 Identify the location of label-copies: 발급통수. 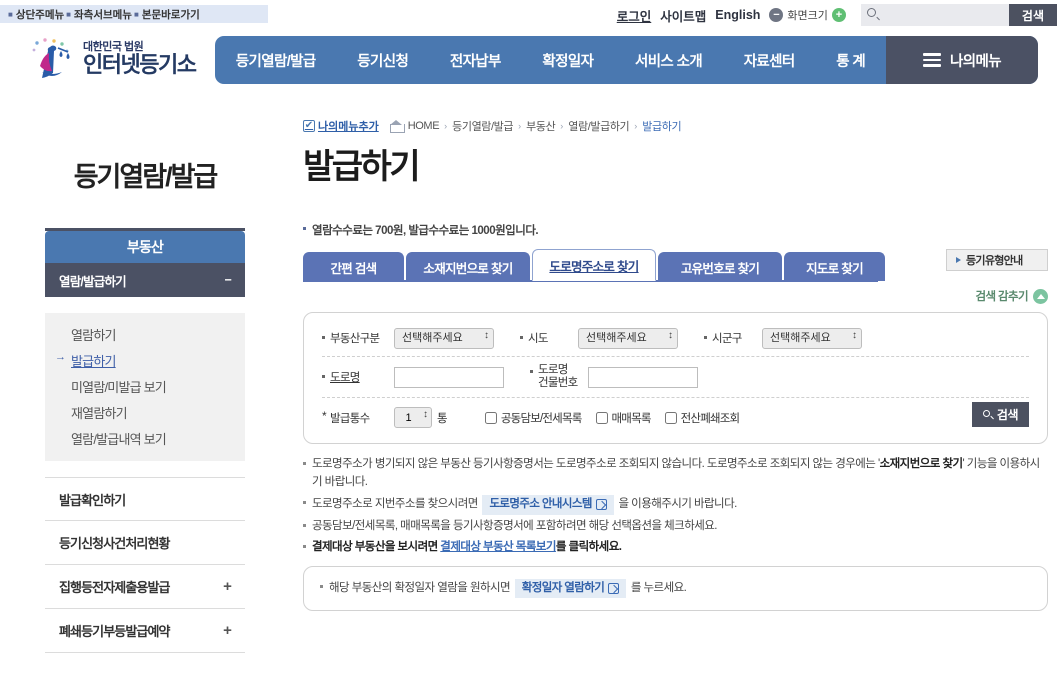
(358, 417).